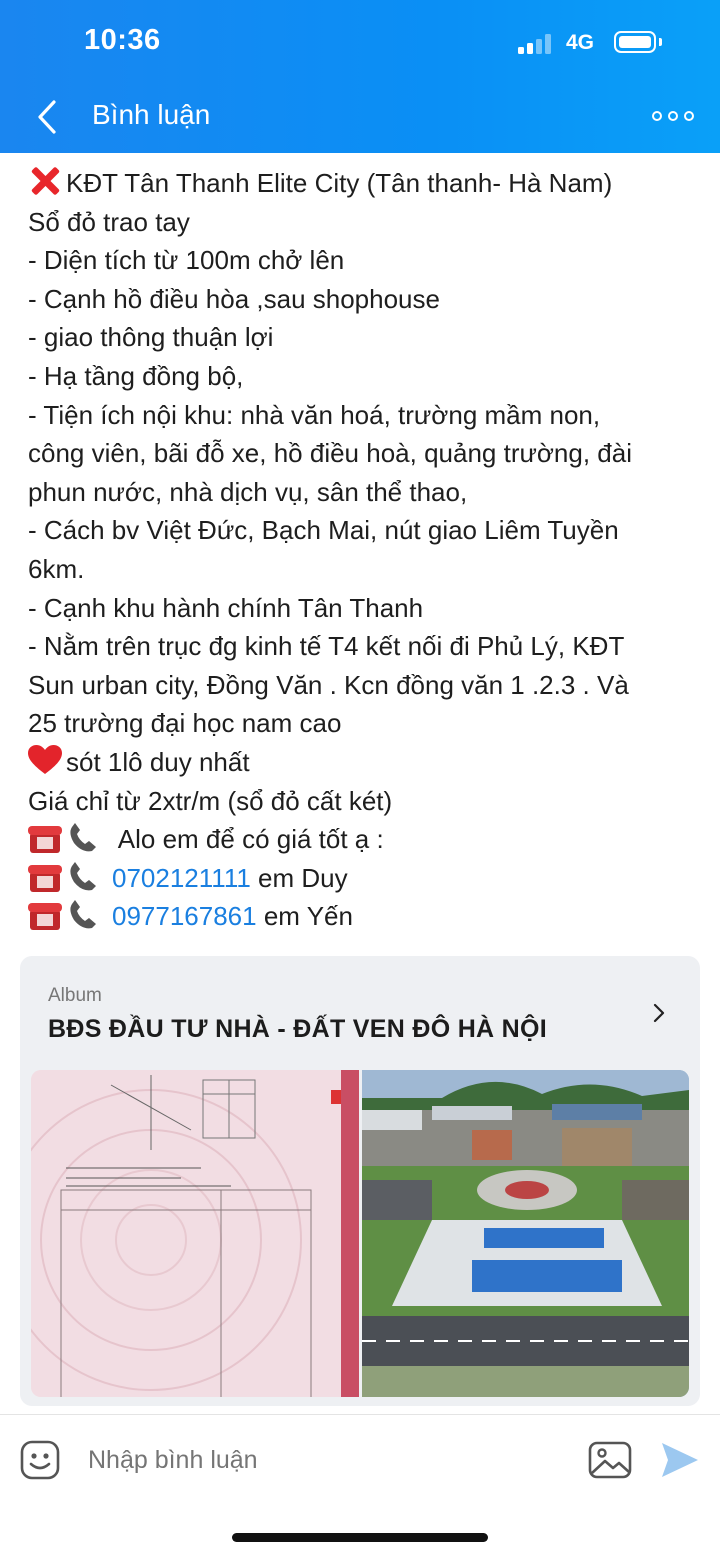  Describe the element at coordinates (186, 260) in the screenshot. I see `post-line-text: - Diện tích từ 100m chở lên` at that location.